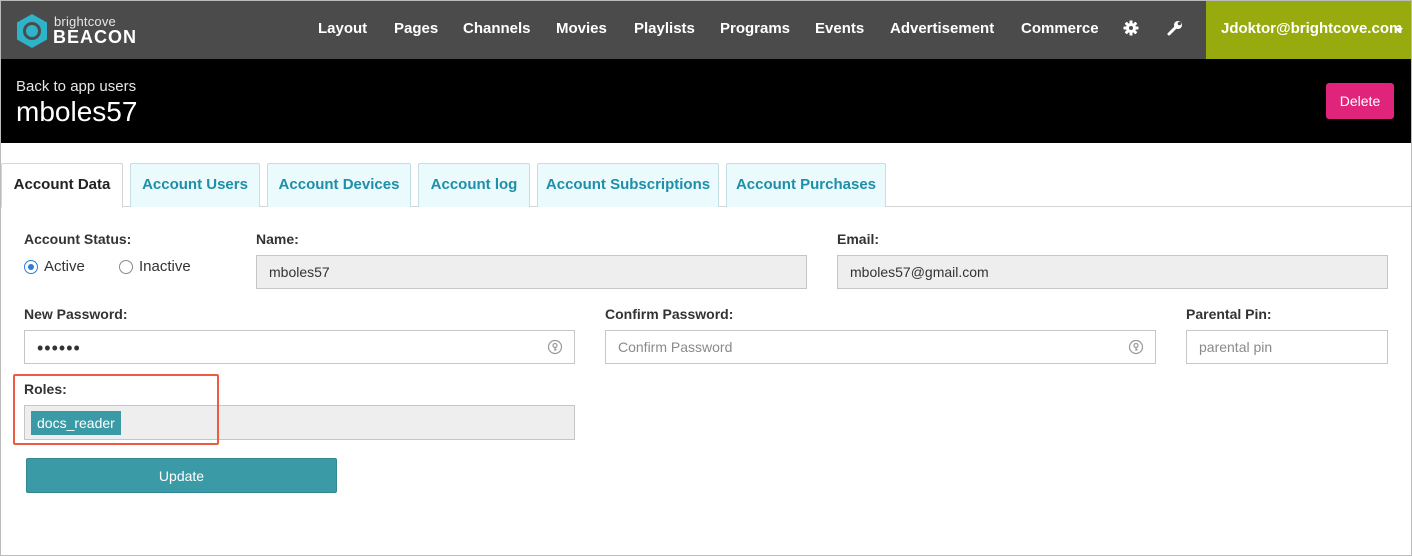 This screenshot has width=1412, height=556. Describe the element at coordinates (181, 475) in the screenshot. I see `update-button: Update` at that location.